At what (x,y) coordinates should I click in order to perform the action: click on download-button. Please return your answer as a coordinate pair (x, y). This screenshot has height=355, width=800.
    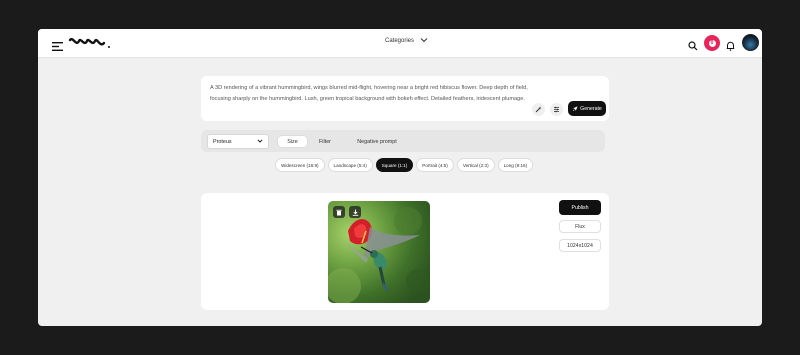
    Looking at the image, I should click on (355, 212).